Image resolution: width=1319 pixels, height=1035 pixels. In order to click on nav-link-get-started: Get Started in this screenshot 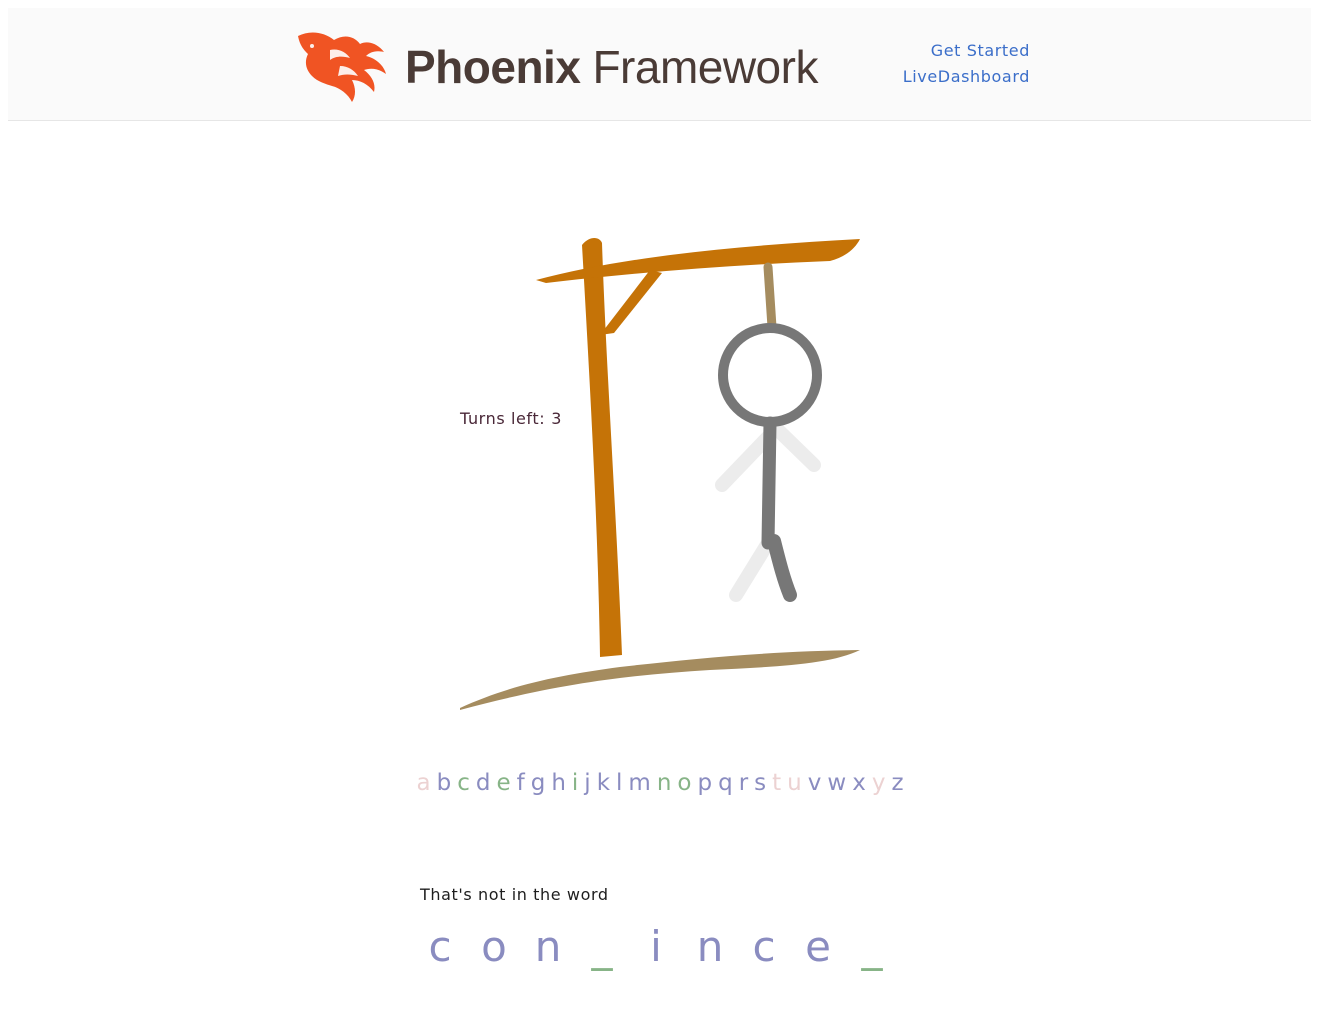, I will do `click(949, 51)`.